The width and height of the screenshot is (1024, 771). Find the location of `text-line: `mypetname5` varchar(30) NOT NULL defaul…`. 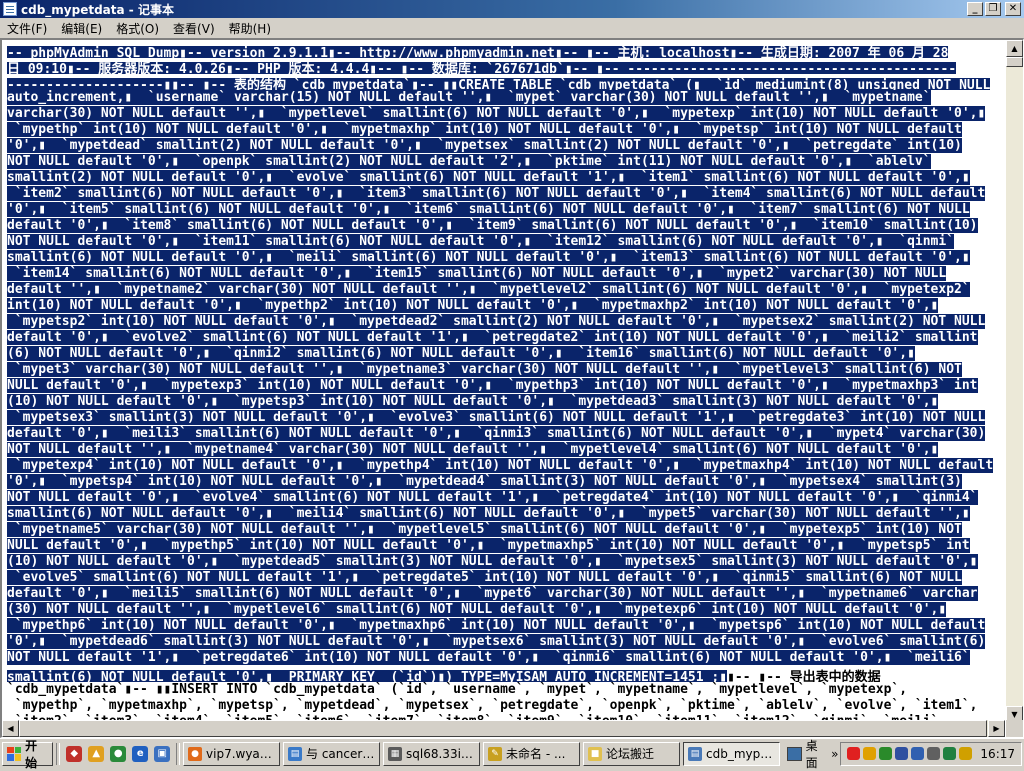

text-line: `mypetname5` varchar(30) NOT NULL defaul… is located at coordinates (505, 530).